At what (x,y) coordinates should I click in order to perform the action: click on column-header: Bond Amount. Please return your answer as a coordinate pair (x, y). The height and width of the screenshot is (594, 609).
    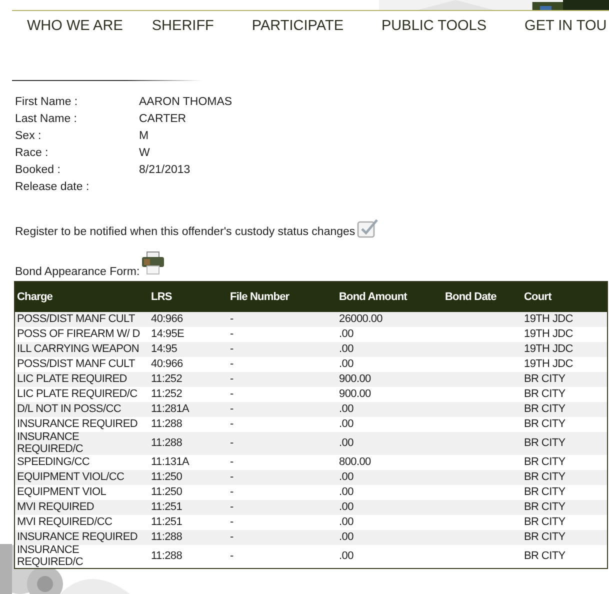
    Looking at the image, I should click on (390, 297).